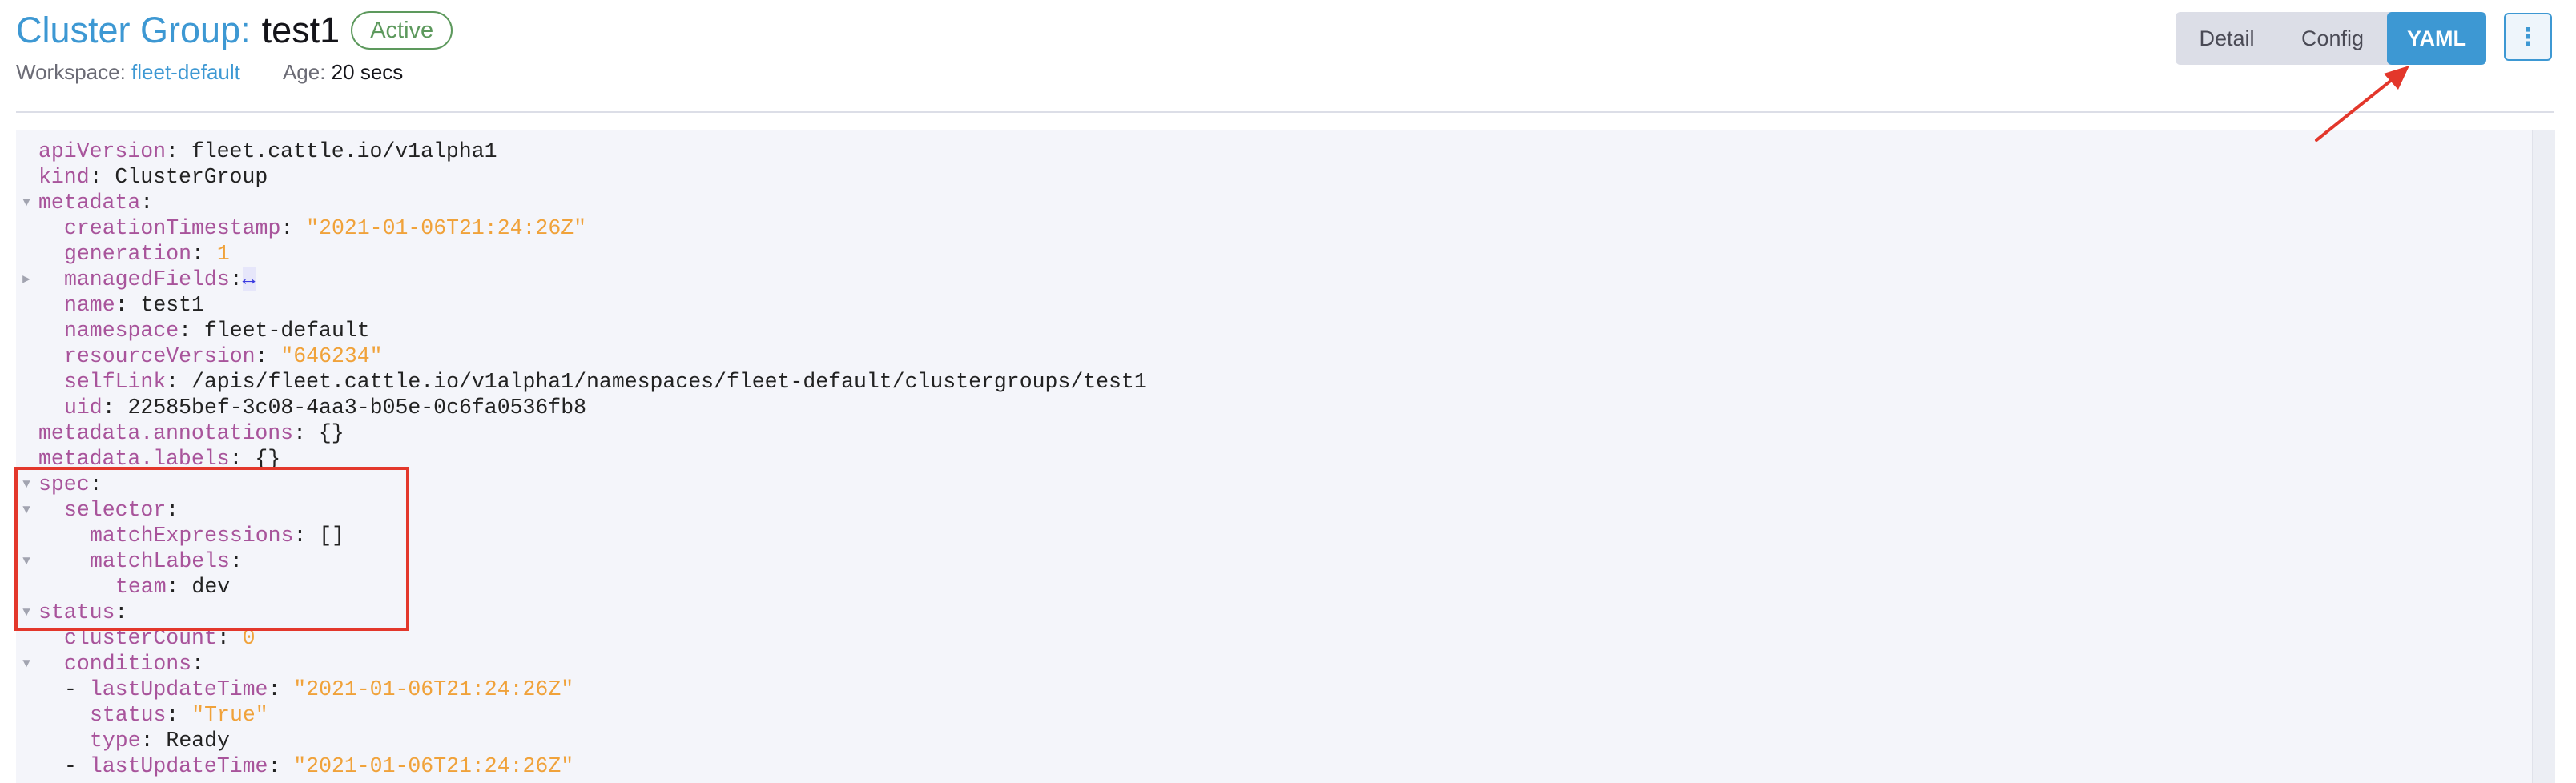  I want to click on yaml-line: ▶ managedFields:↔, so click(1274, 280).